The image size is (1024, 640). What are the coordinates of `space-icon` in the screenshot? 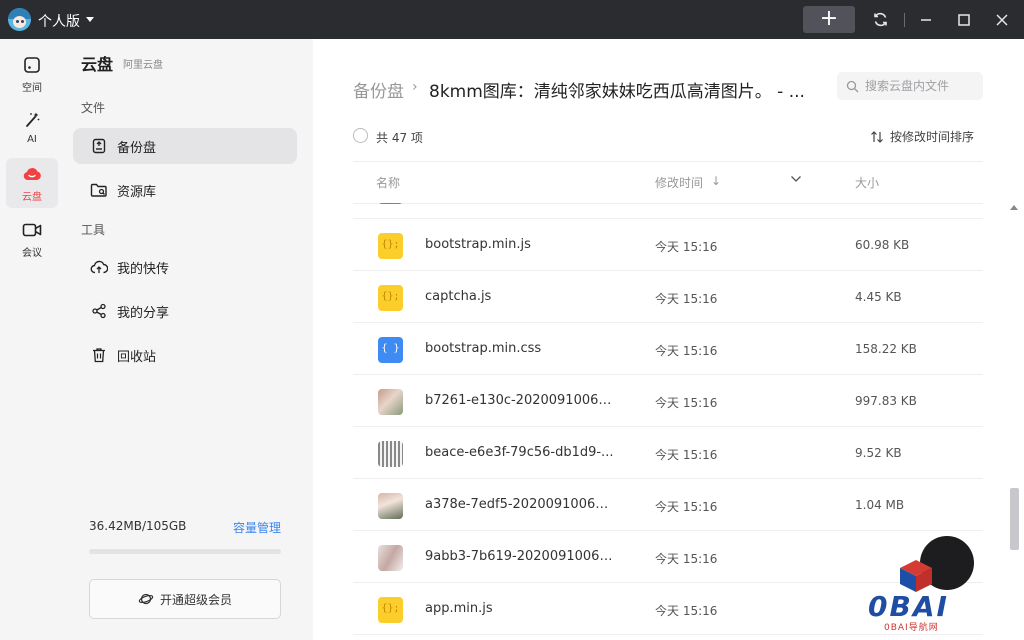 It's located at (32, 65).